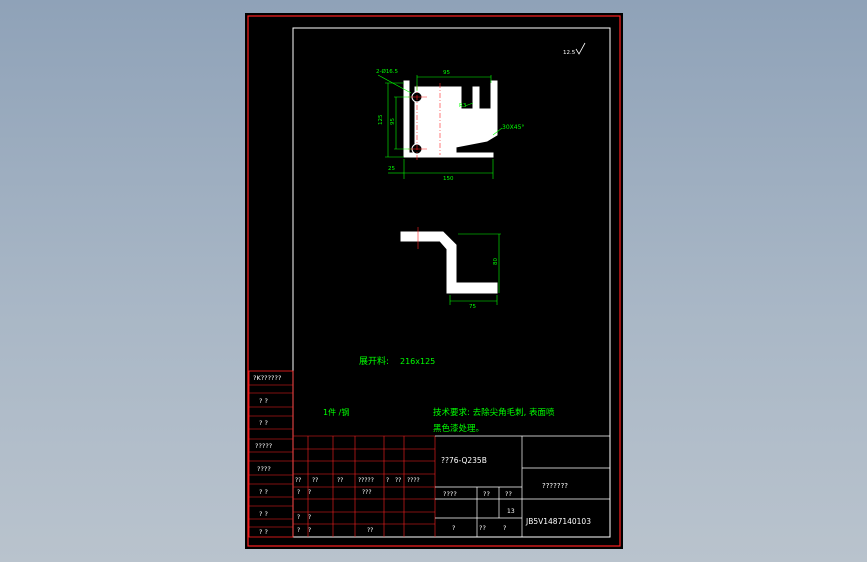  Describe the element at coordinates (271, 454) in the screenshot. I see `side-table: ?K?????? ? ? ? ? ????? ???? ? ? ? ? ? ?` at that location.